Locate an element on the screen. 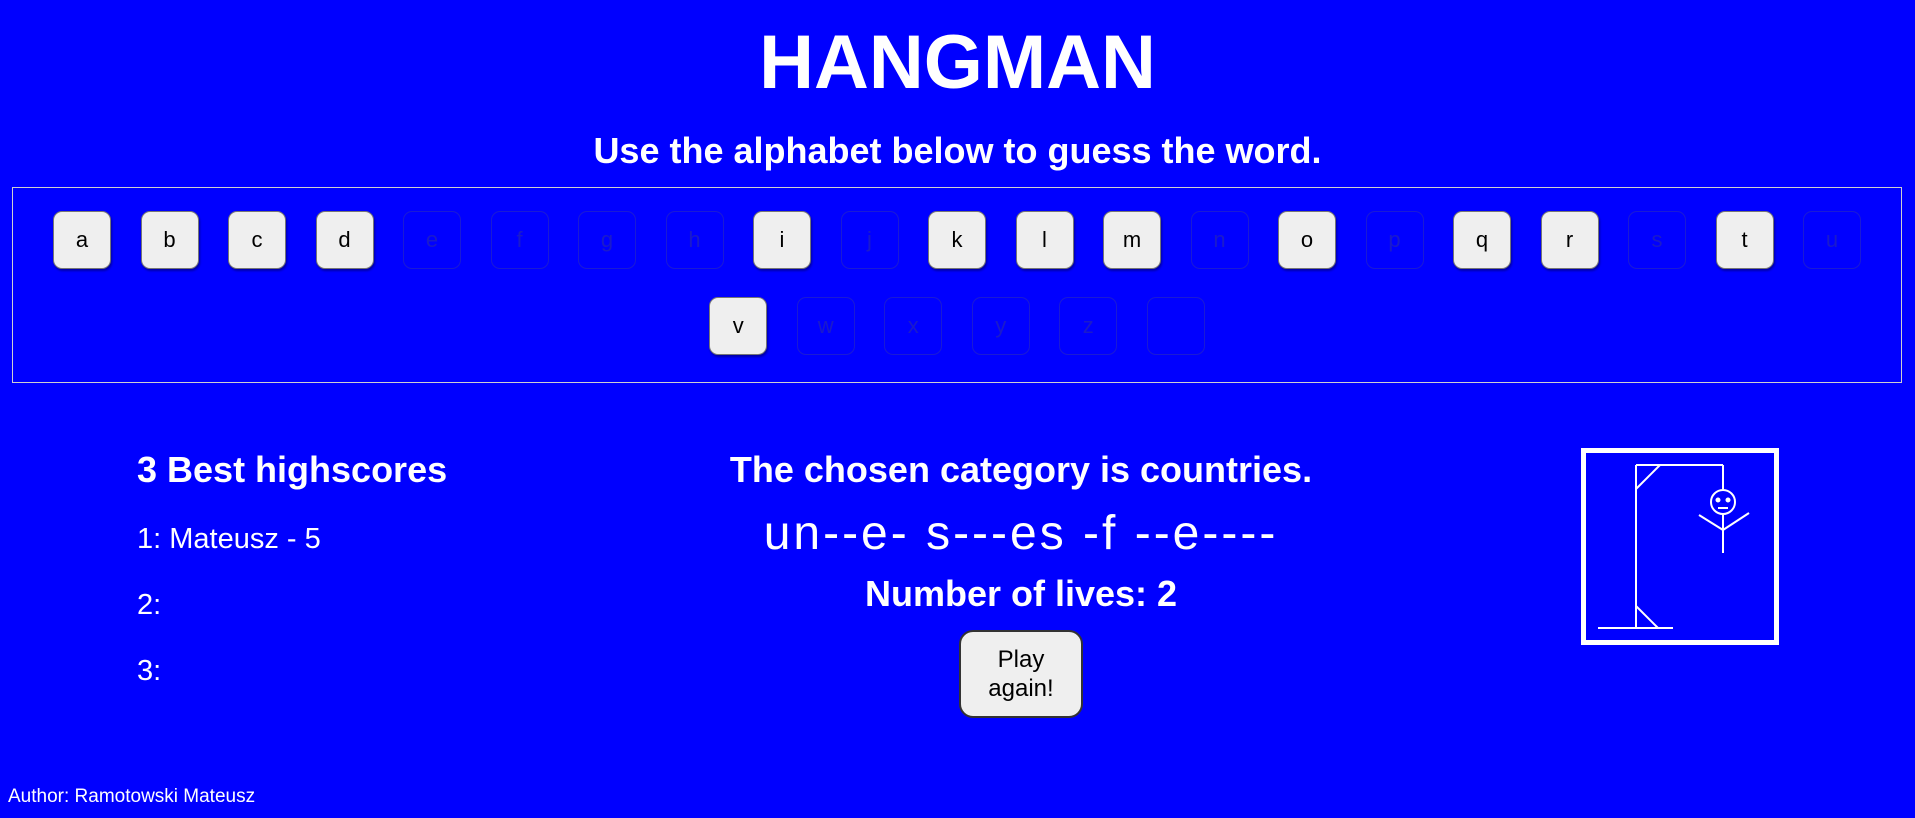  letter-key-x: x is located at coordinates (913, 326).